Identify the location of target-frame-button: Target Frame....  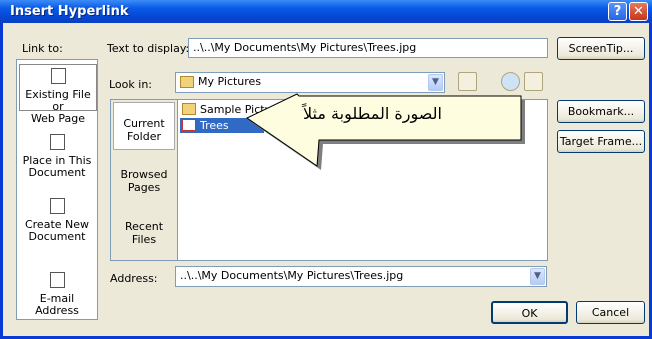
(601, 141).